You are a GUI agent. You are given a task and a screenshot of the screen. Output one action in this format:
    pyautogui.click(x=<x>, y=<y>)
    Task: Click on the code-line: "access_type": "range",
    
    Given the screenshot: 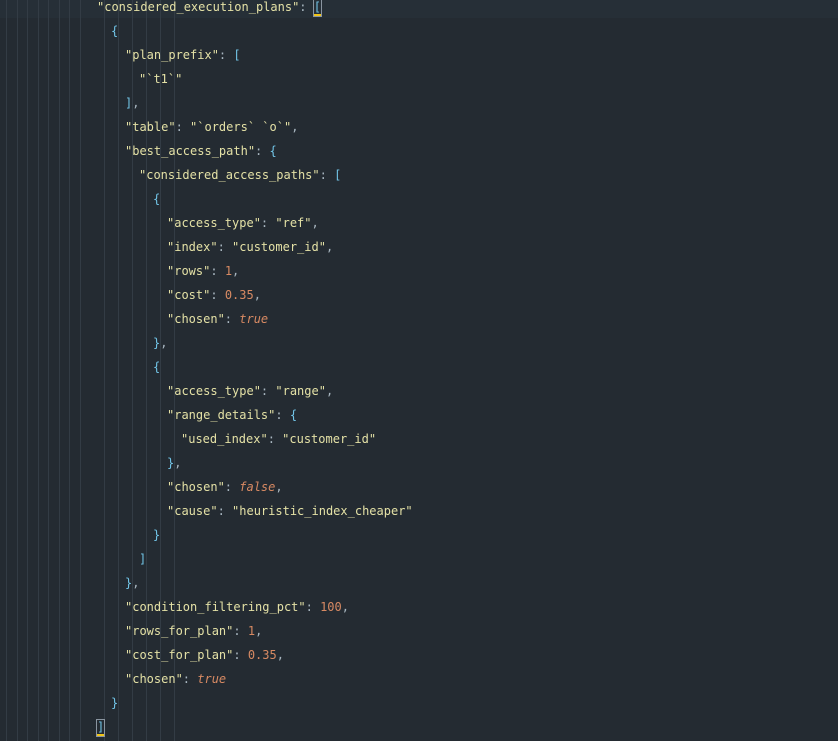 What is the action you would take?
    pyautogui.click(x=250, y=391)
    